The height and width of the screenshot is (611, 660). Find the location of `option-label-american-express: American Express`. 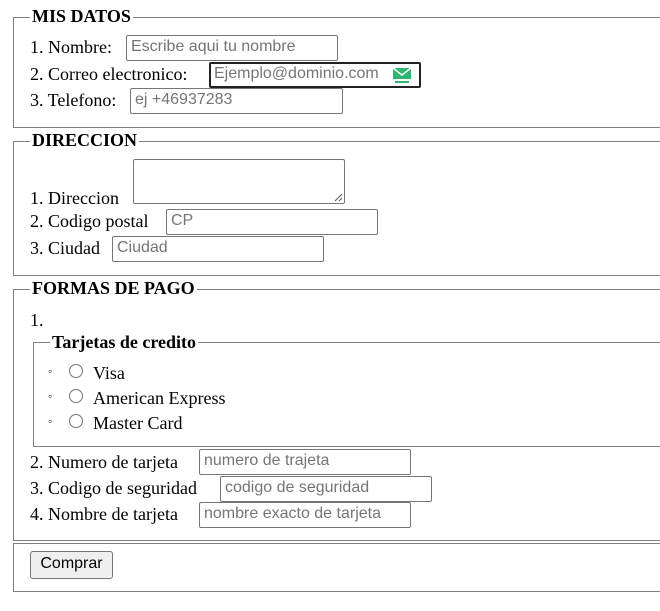

option-label-american-express: American Express is located at coordinates (159, 398).